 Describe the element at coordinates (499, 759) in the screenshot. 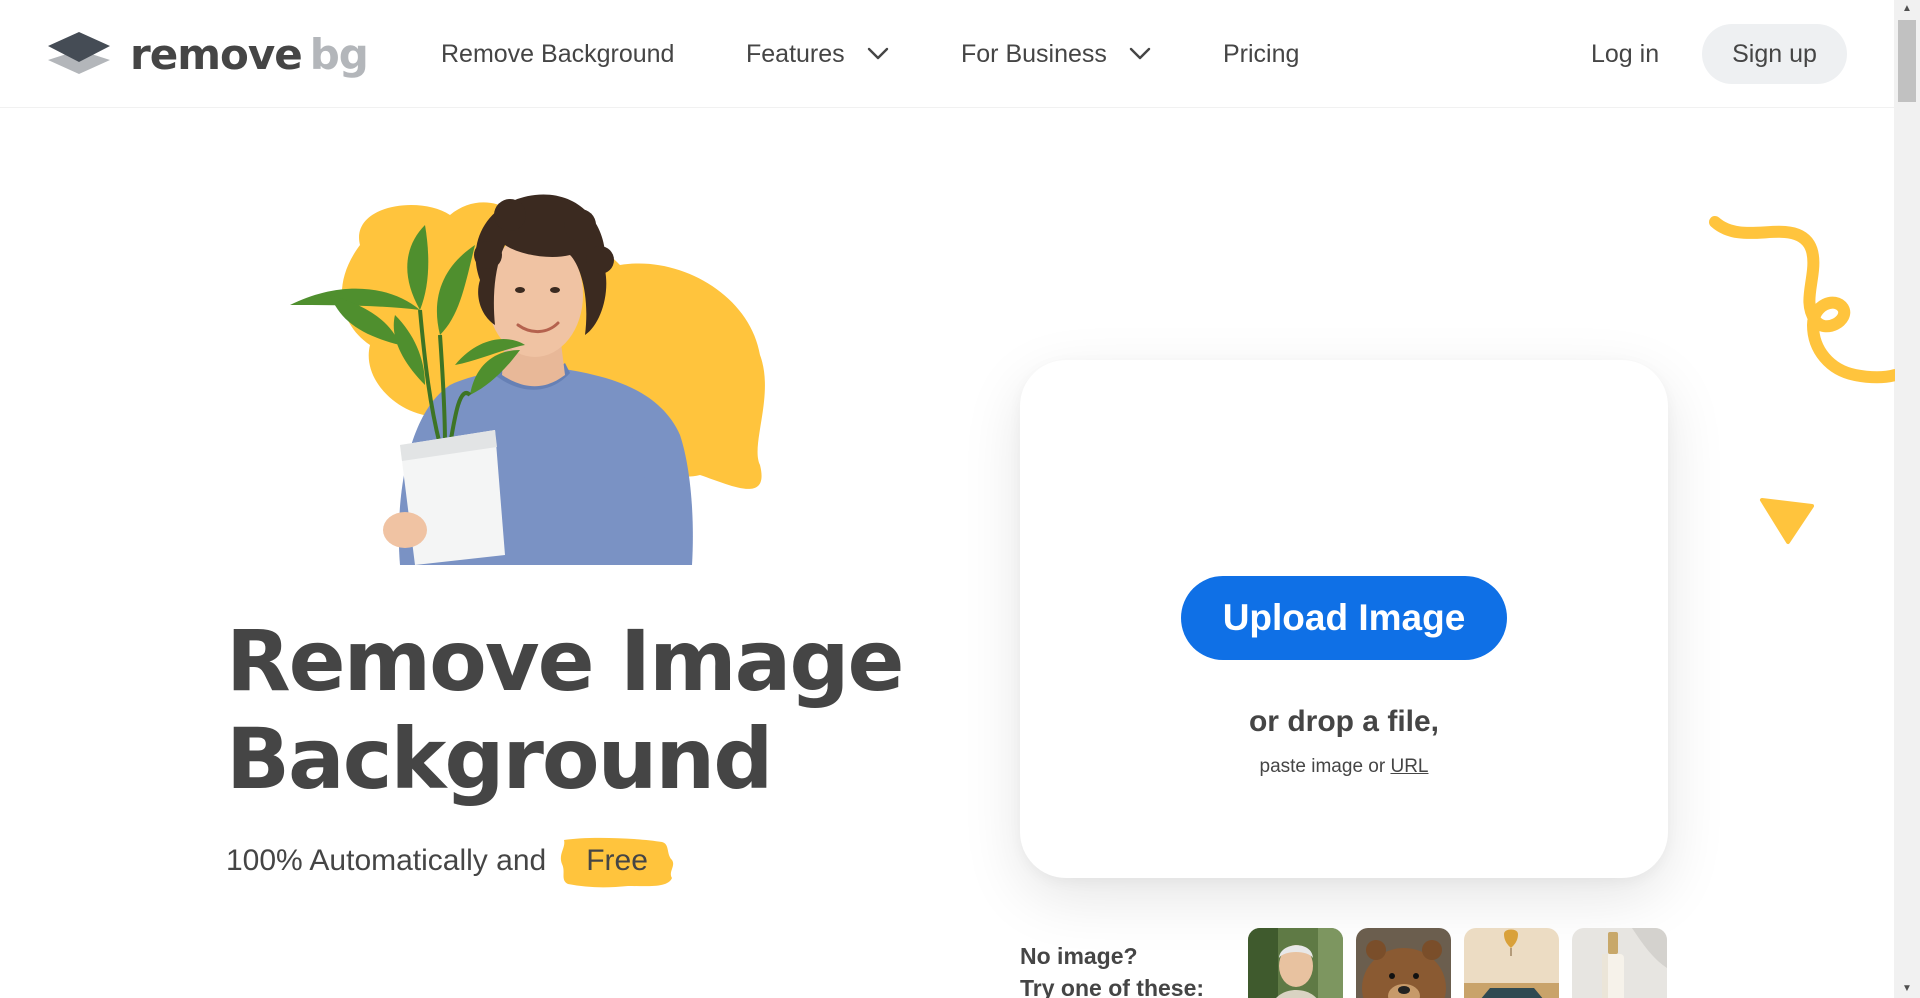

I see `headline-line-2: Background` at that location.